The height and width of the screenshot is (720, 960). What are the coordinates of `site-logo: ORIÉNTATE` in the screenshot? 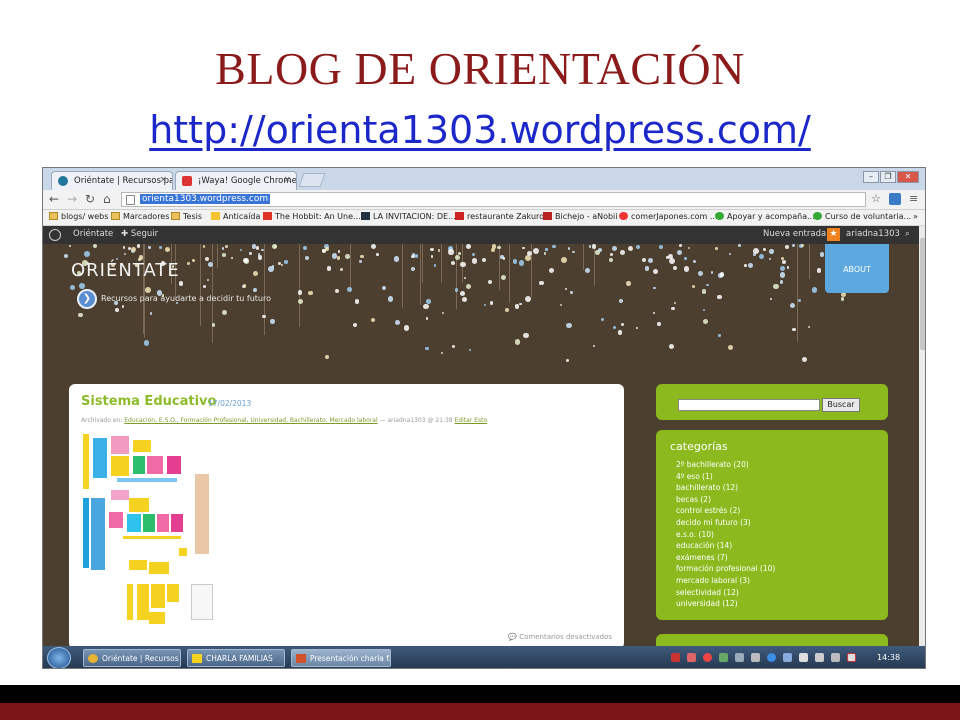 It's located at (125, 270).